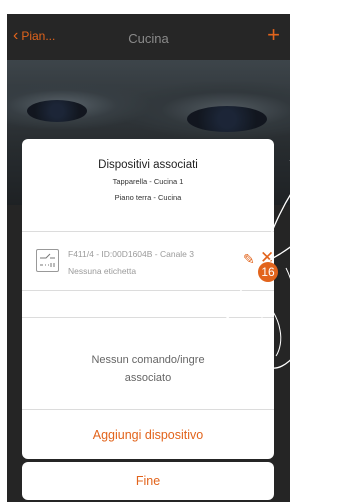  I want to click on step-badge: 16, so click(268, 272).